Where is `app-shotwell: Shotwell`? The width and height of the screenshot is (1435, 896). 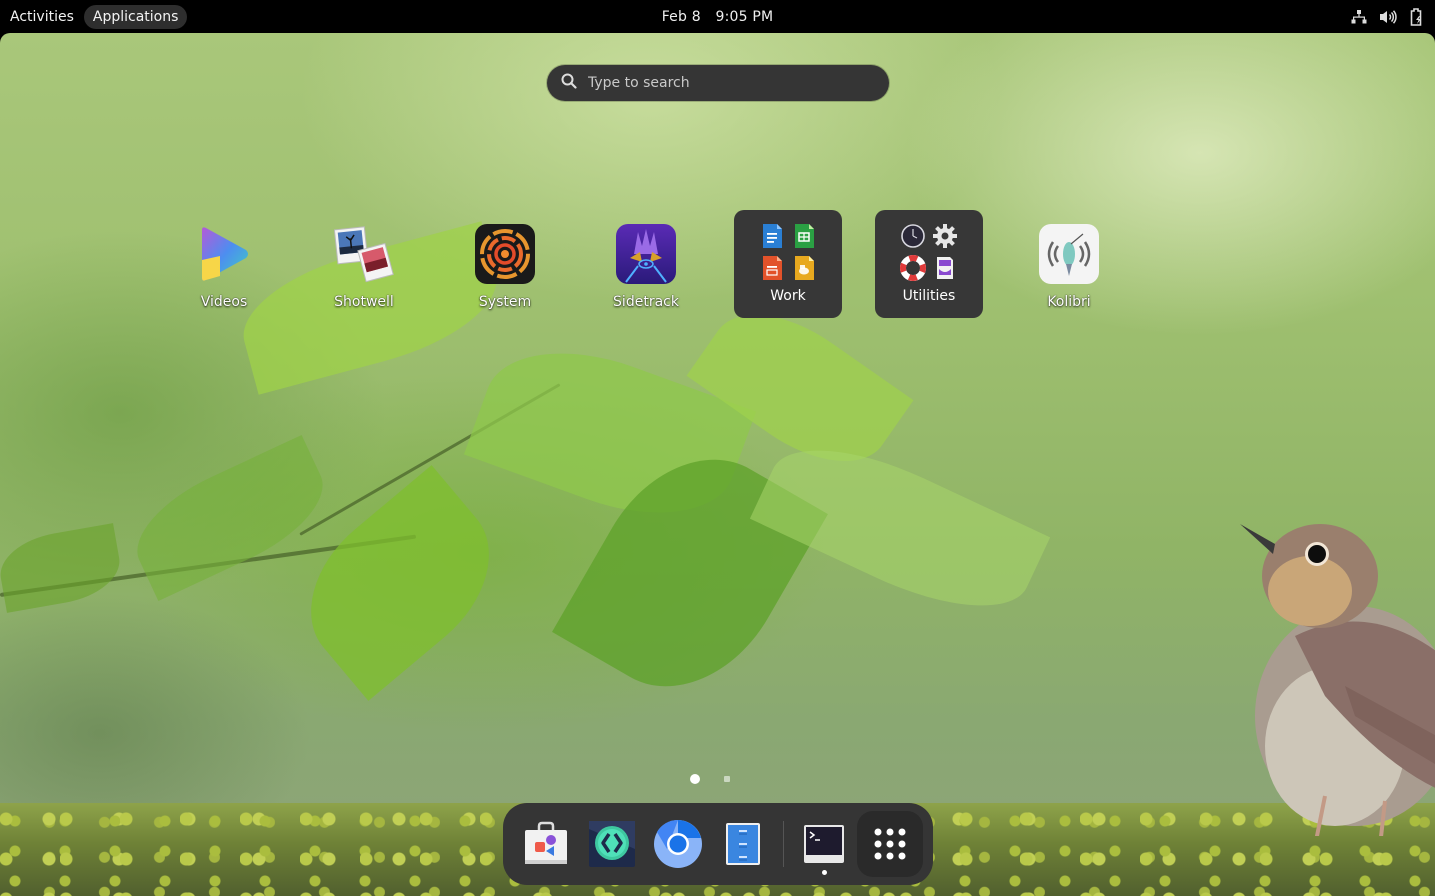
app-shotwell: Shotwell is located at coordinates (364, 264).